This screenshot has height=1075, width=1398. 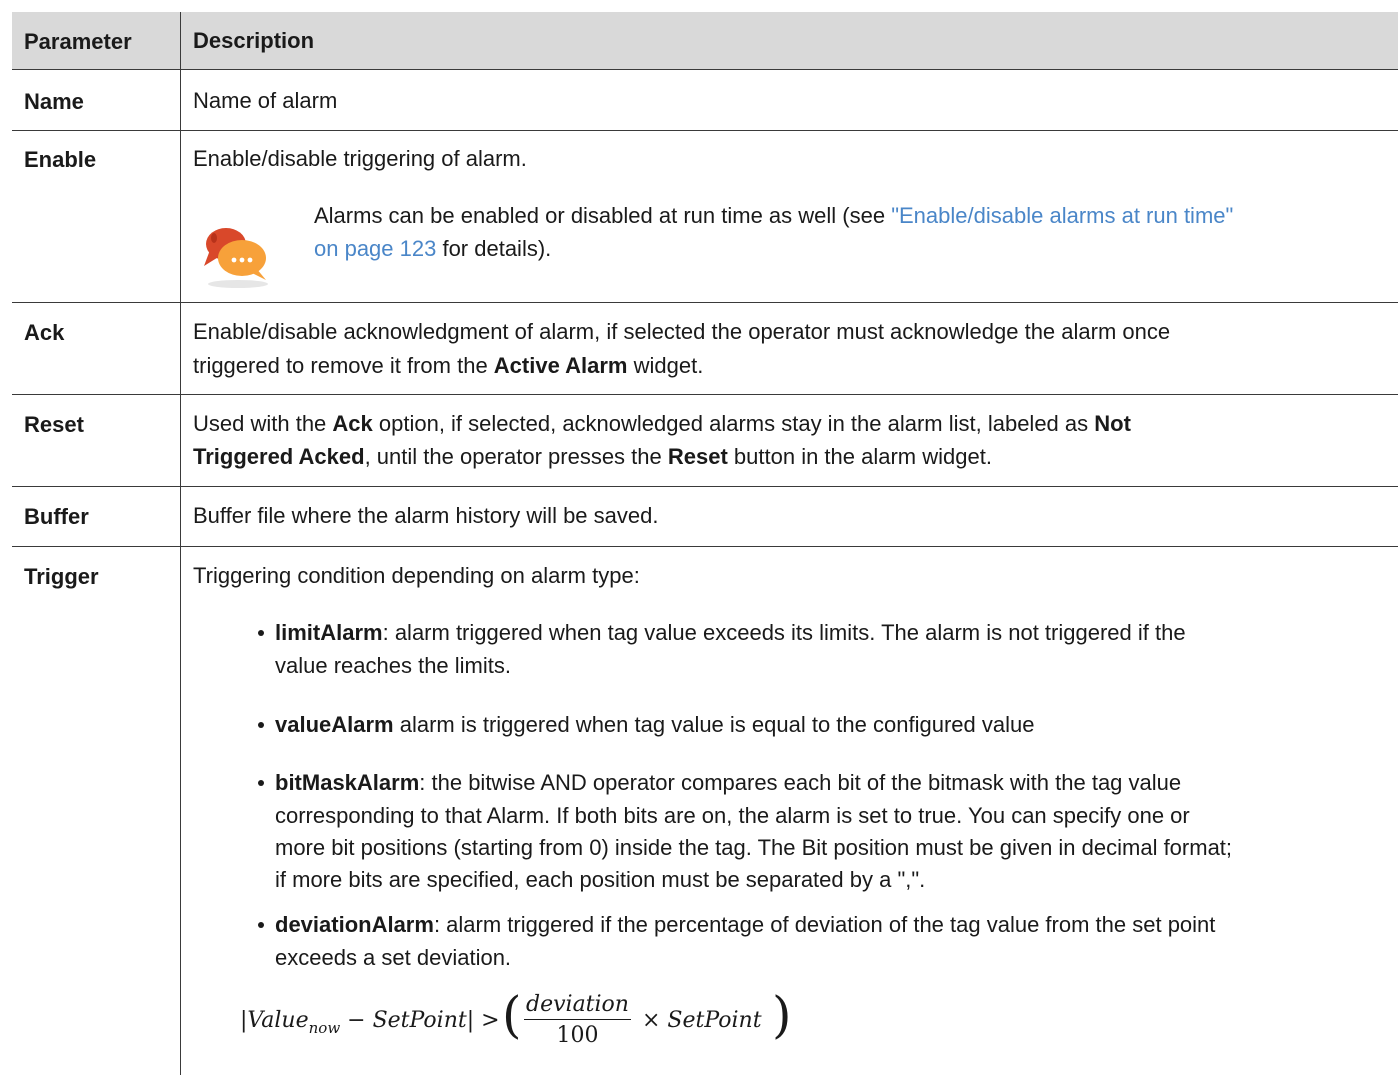 What do you see at coordinates (420, 1020) in the screenshot?
I see `formula-setpoint: − SetPoint| >` at bounding box center [420, 1020].